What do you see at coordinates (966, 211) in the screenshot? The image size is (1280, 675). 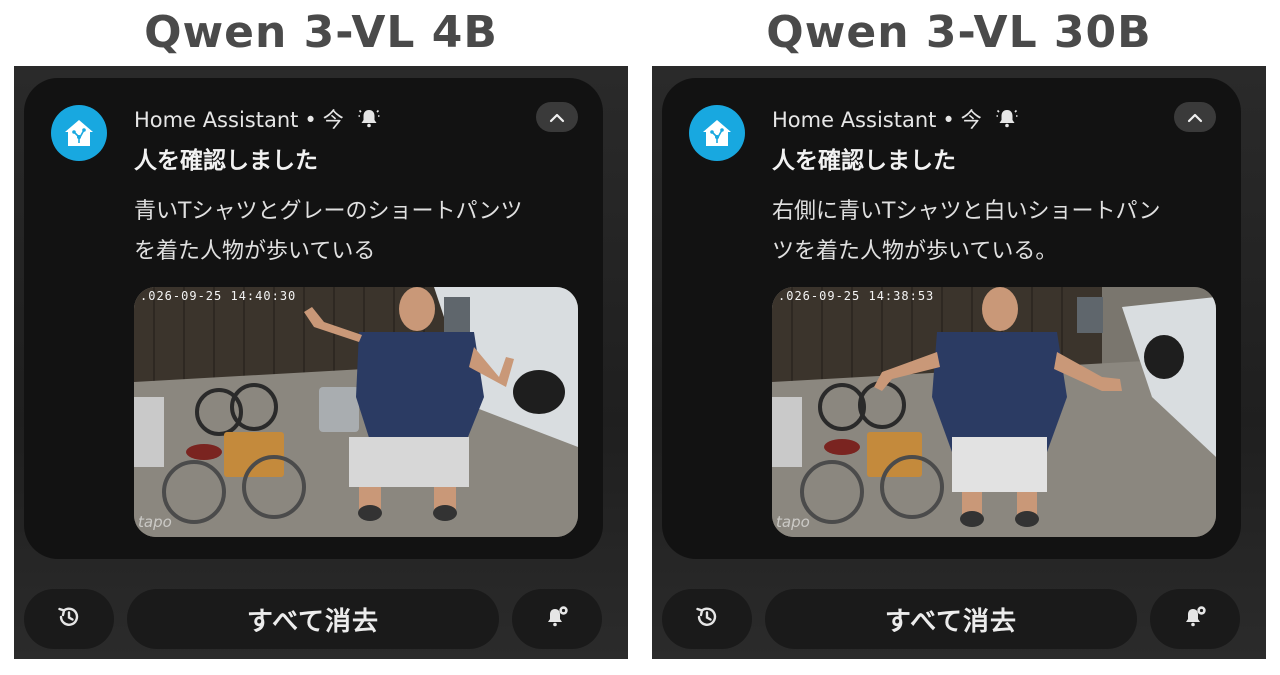 I see `body-line-1: 右側に青いTシャツと白いショートパン` at bounding box center [966, 211].